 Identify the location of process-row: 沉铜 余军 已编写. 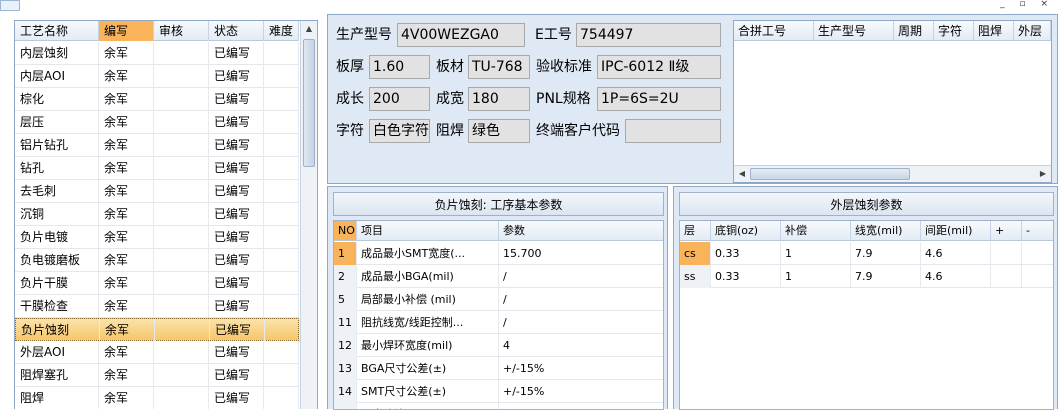
(157, 214).